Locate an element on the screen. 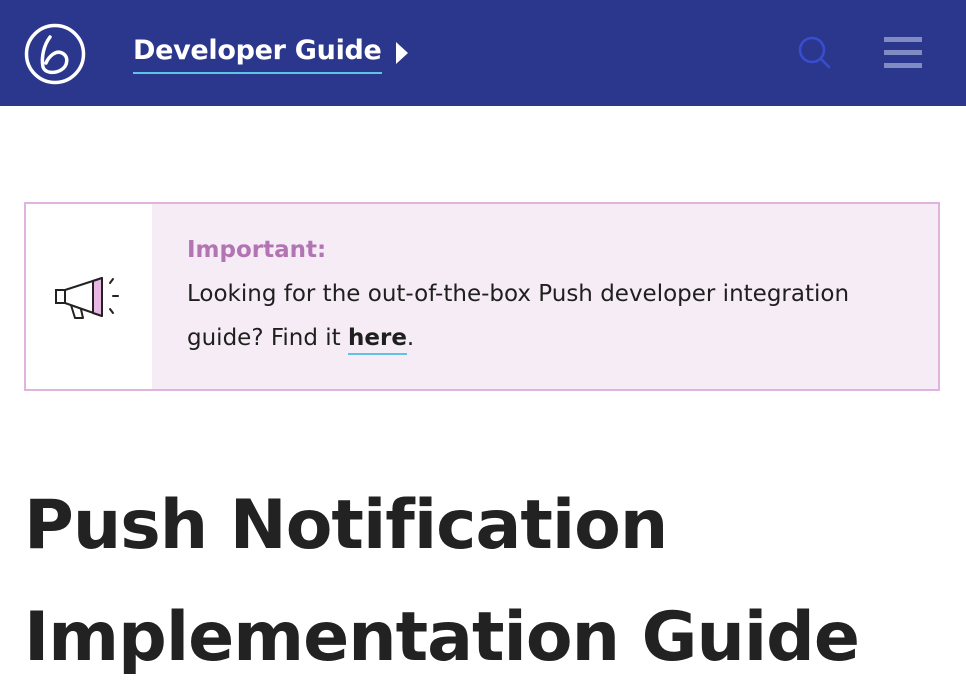  megaphone-icon is located at coordinates (87, 297).